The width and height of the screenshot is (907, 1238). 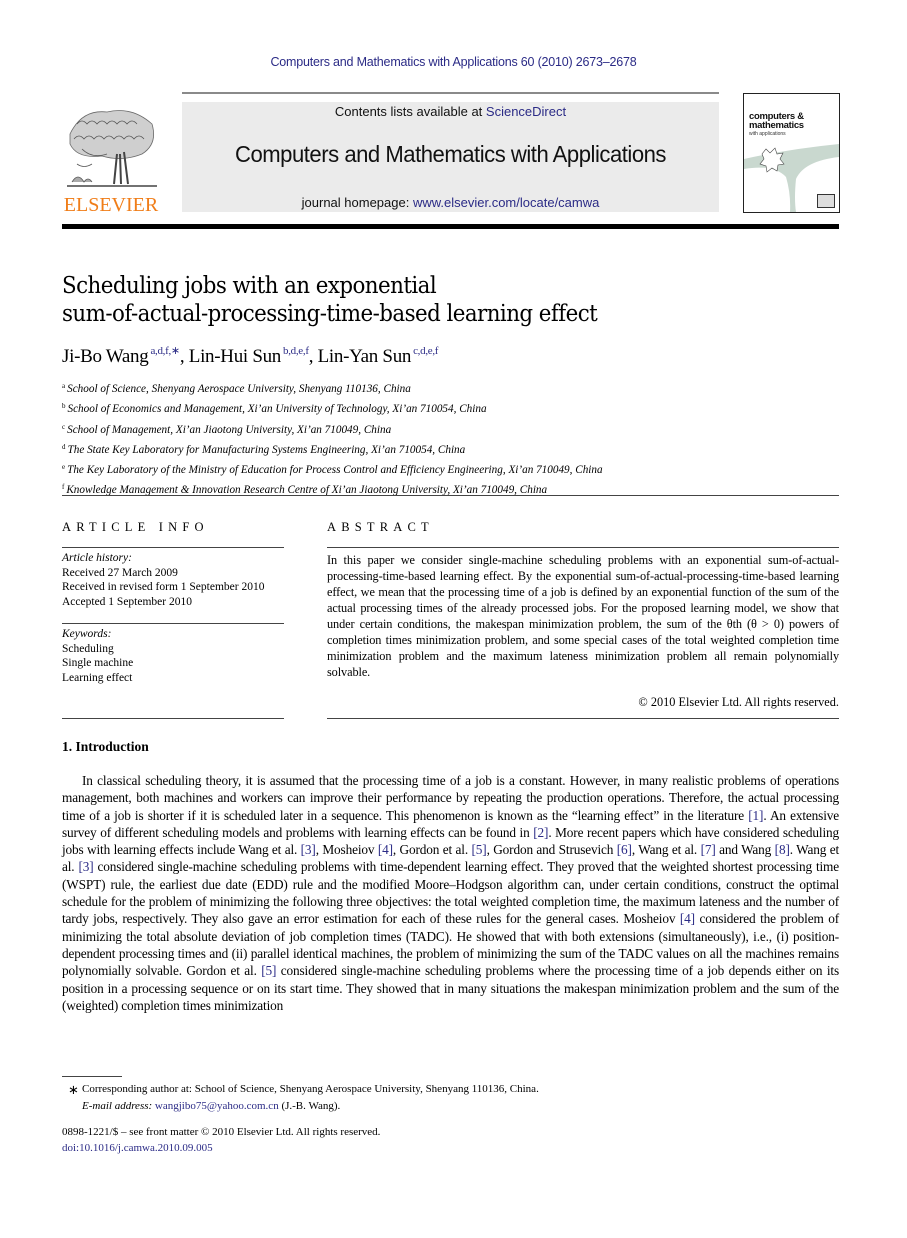 I want to click on email-suffix: (J.-B. Wang)., so click(x=309, y=1106).